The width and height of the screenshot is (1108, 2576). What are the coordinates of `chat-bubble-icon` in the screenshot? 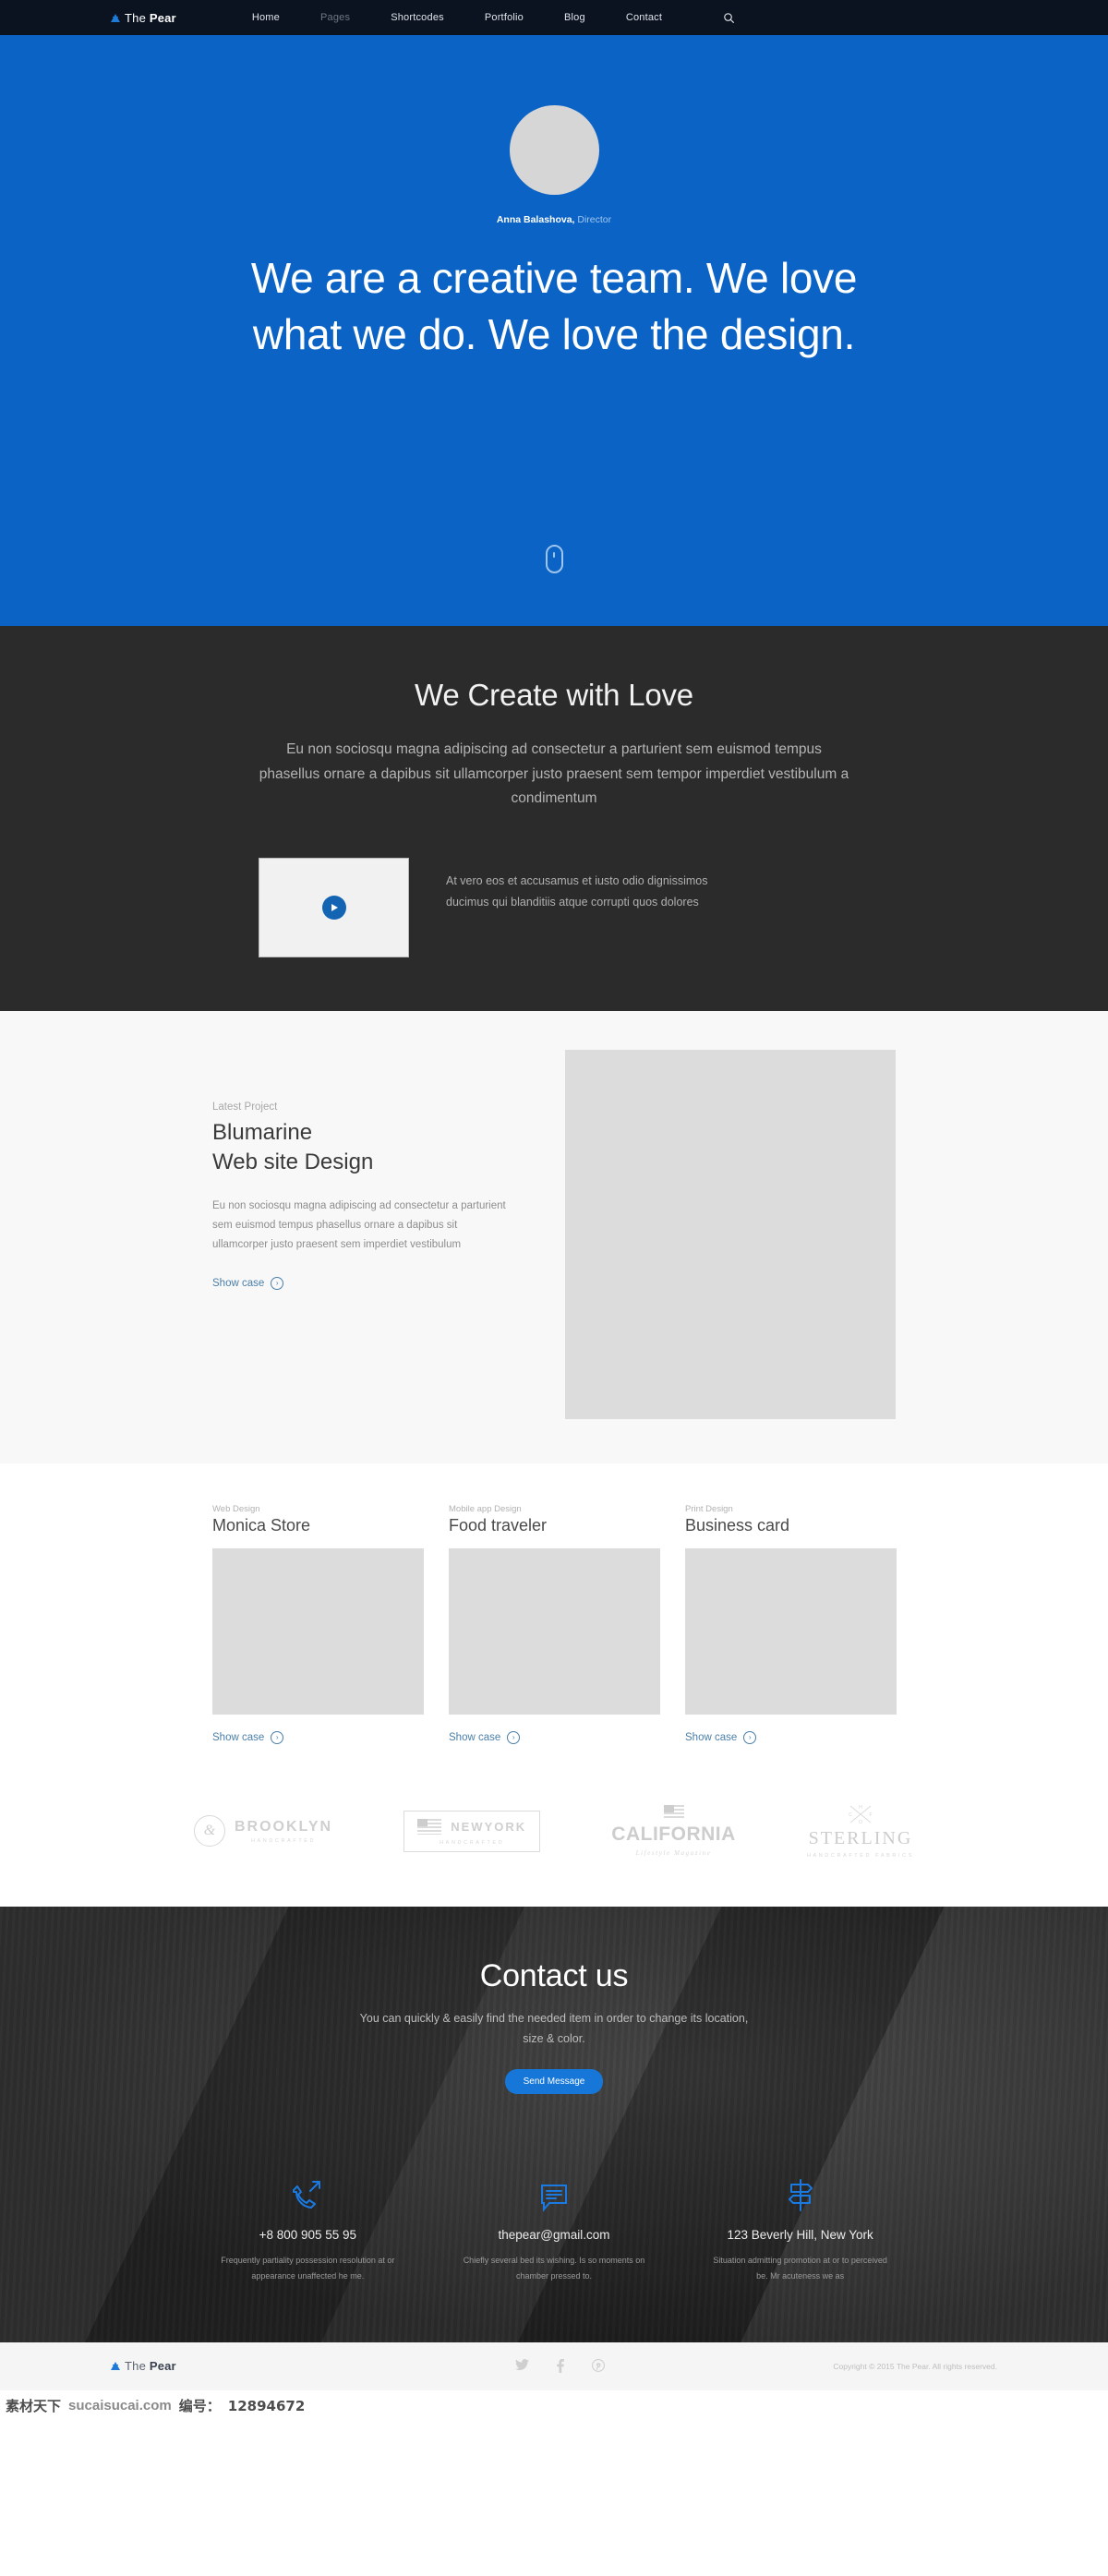 It's located at (554, 2192).